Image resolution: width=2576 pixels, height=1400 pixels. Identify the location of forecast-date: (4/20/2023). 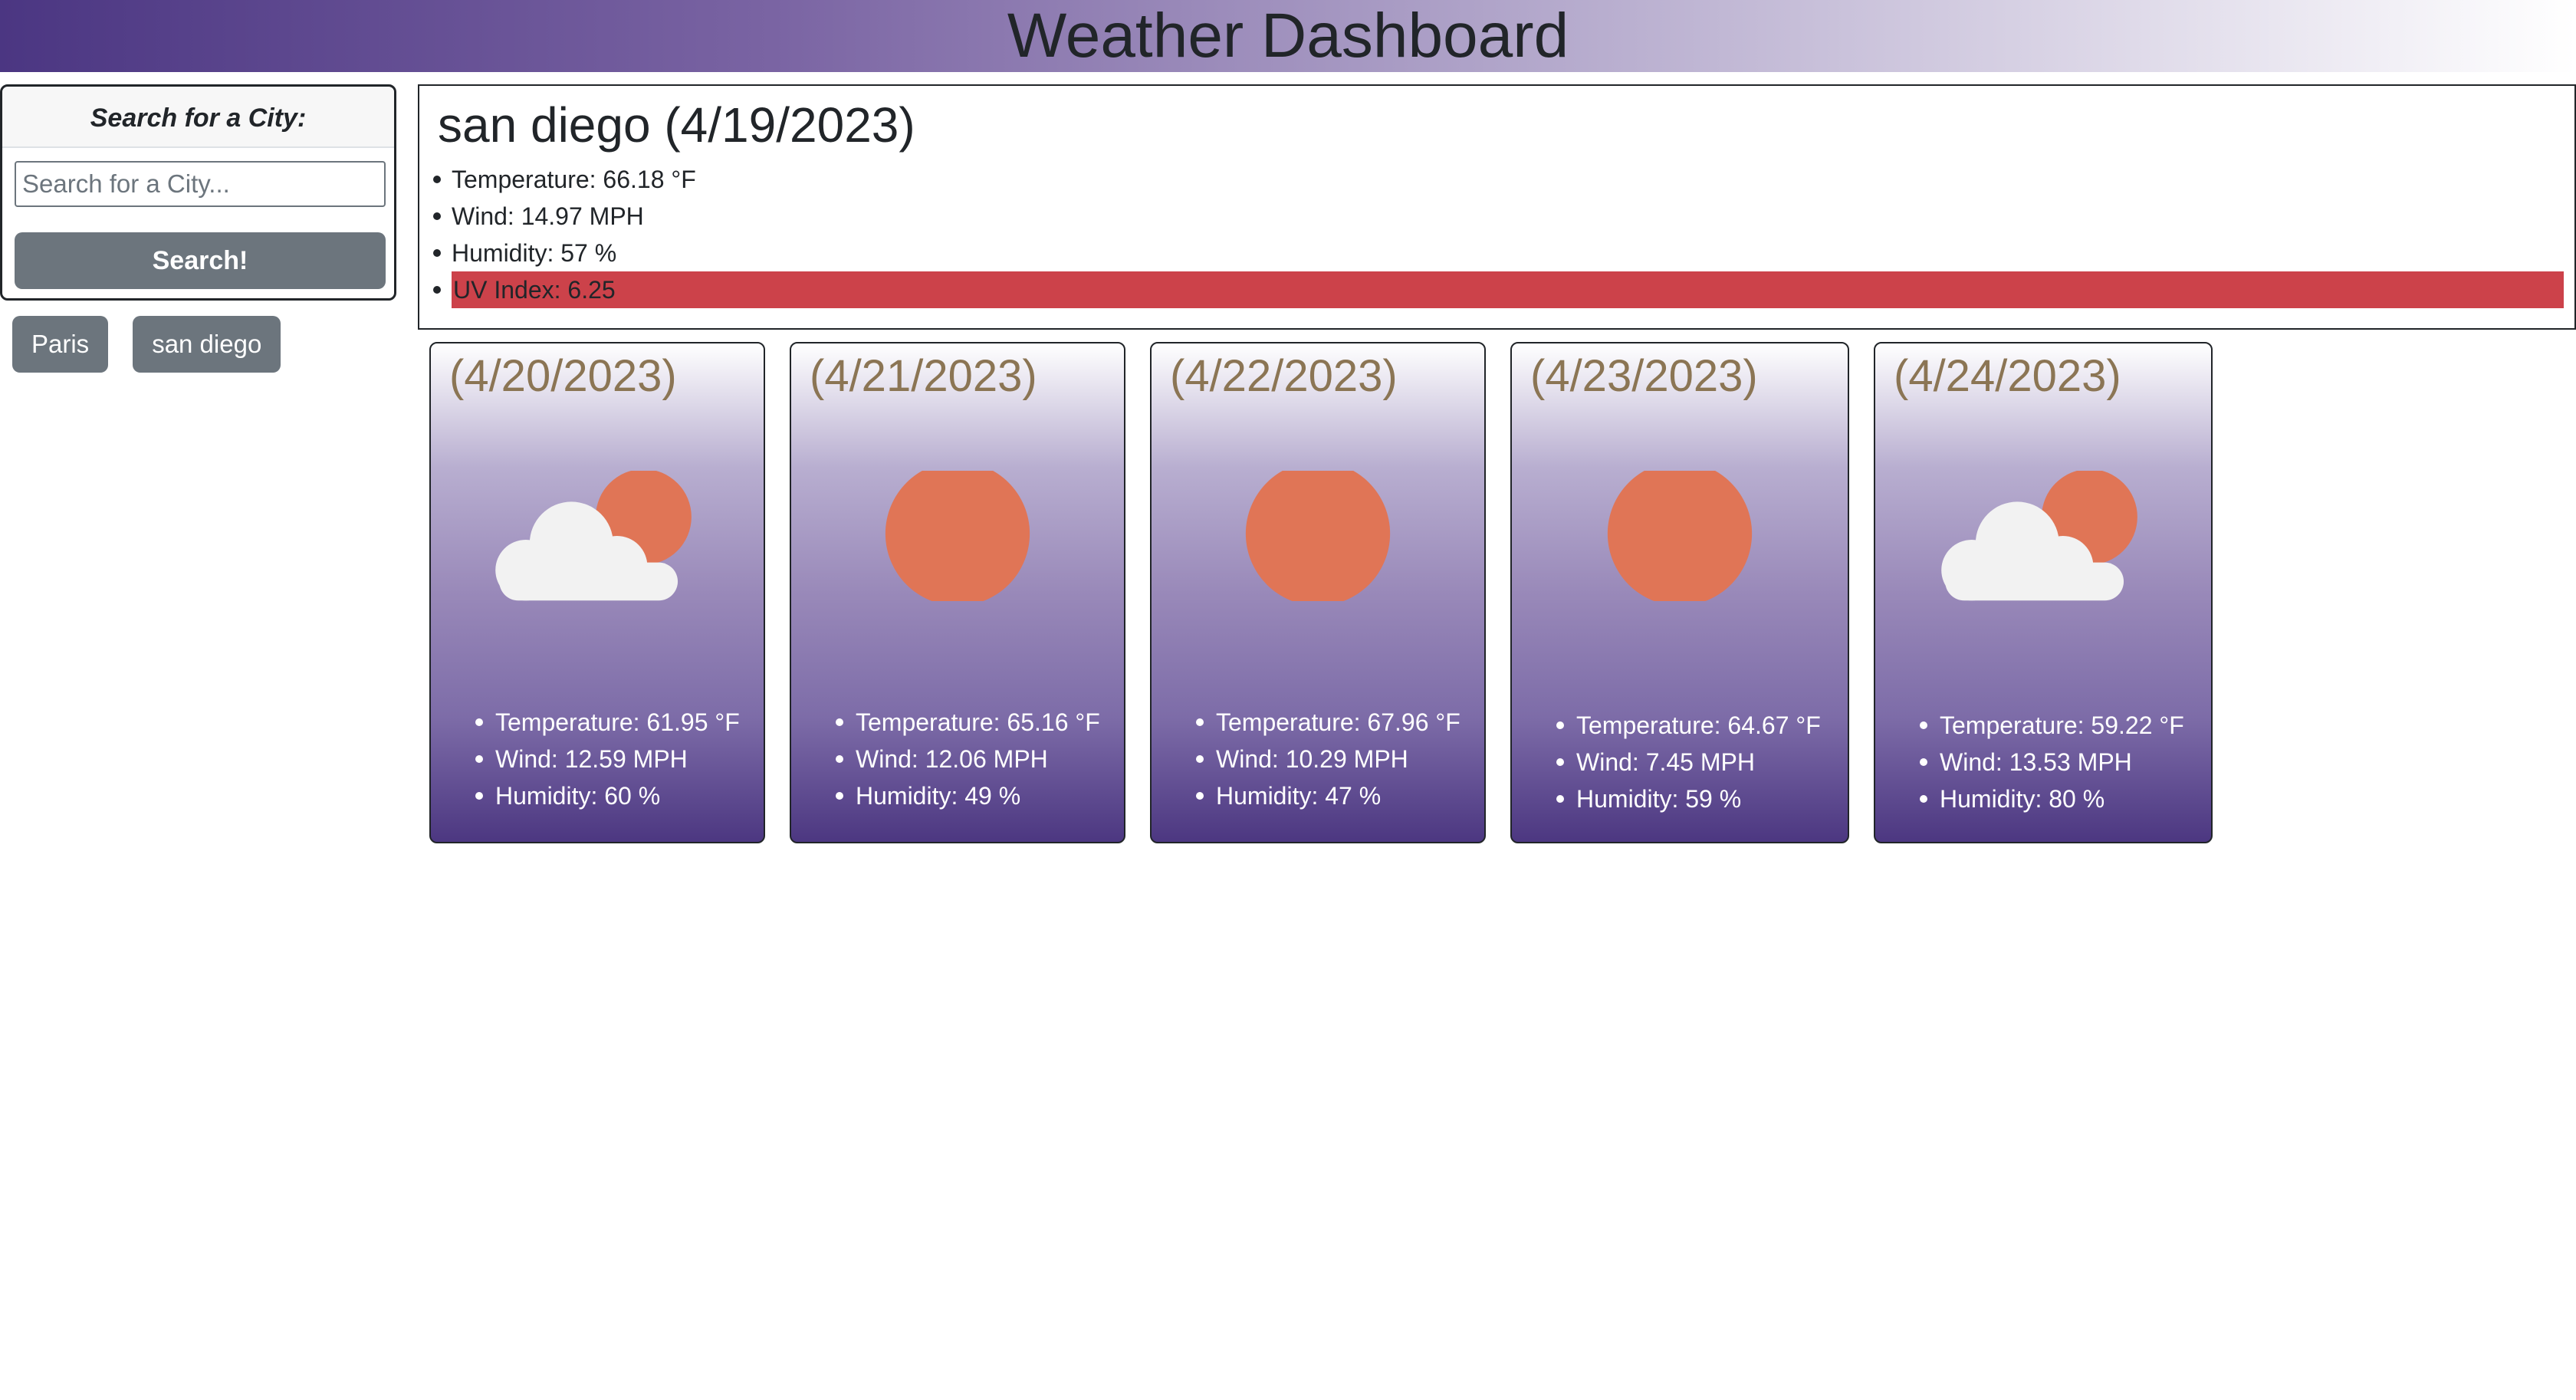
(563, 376).